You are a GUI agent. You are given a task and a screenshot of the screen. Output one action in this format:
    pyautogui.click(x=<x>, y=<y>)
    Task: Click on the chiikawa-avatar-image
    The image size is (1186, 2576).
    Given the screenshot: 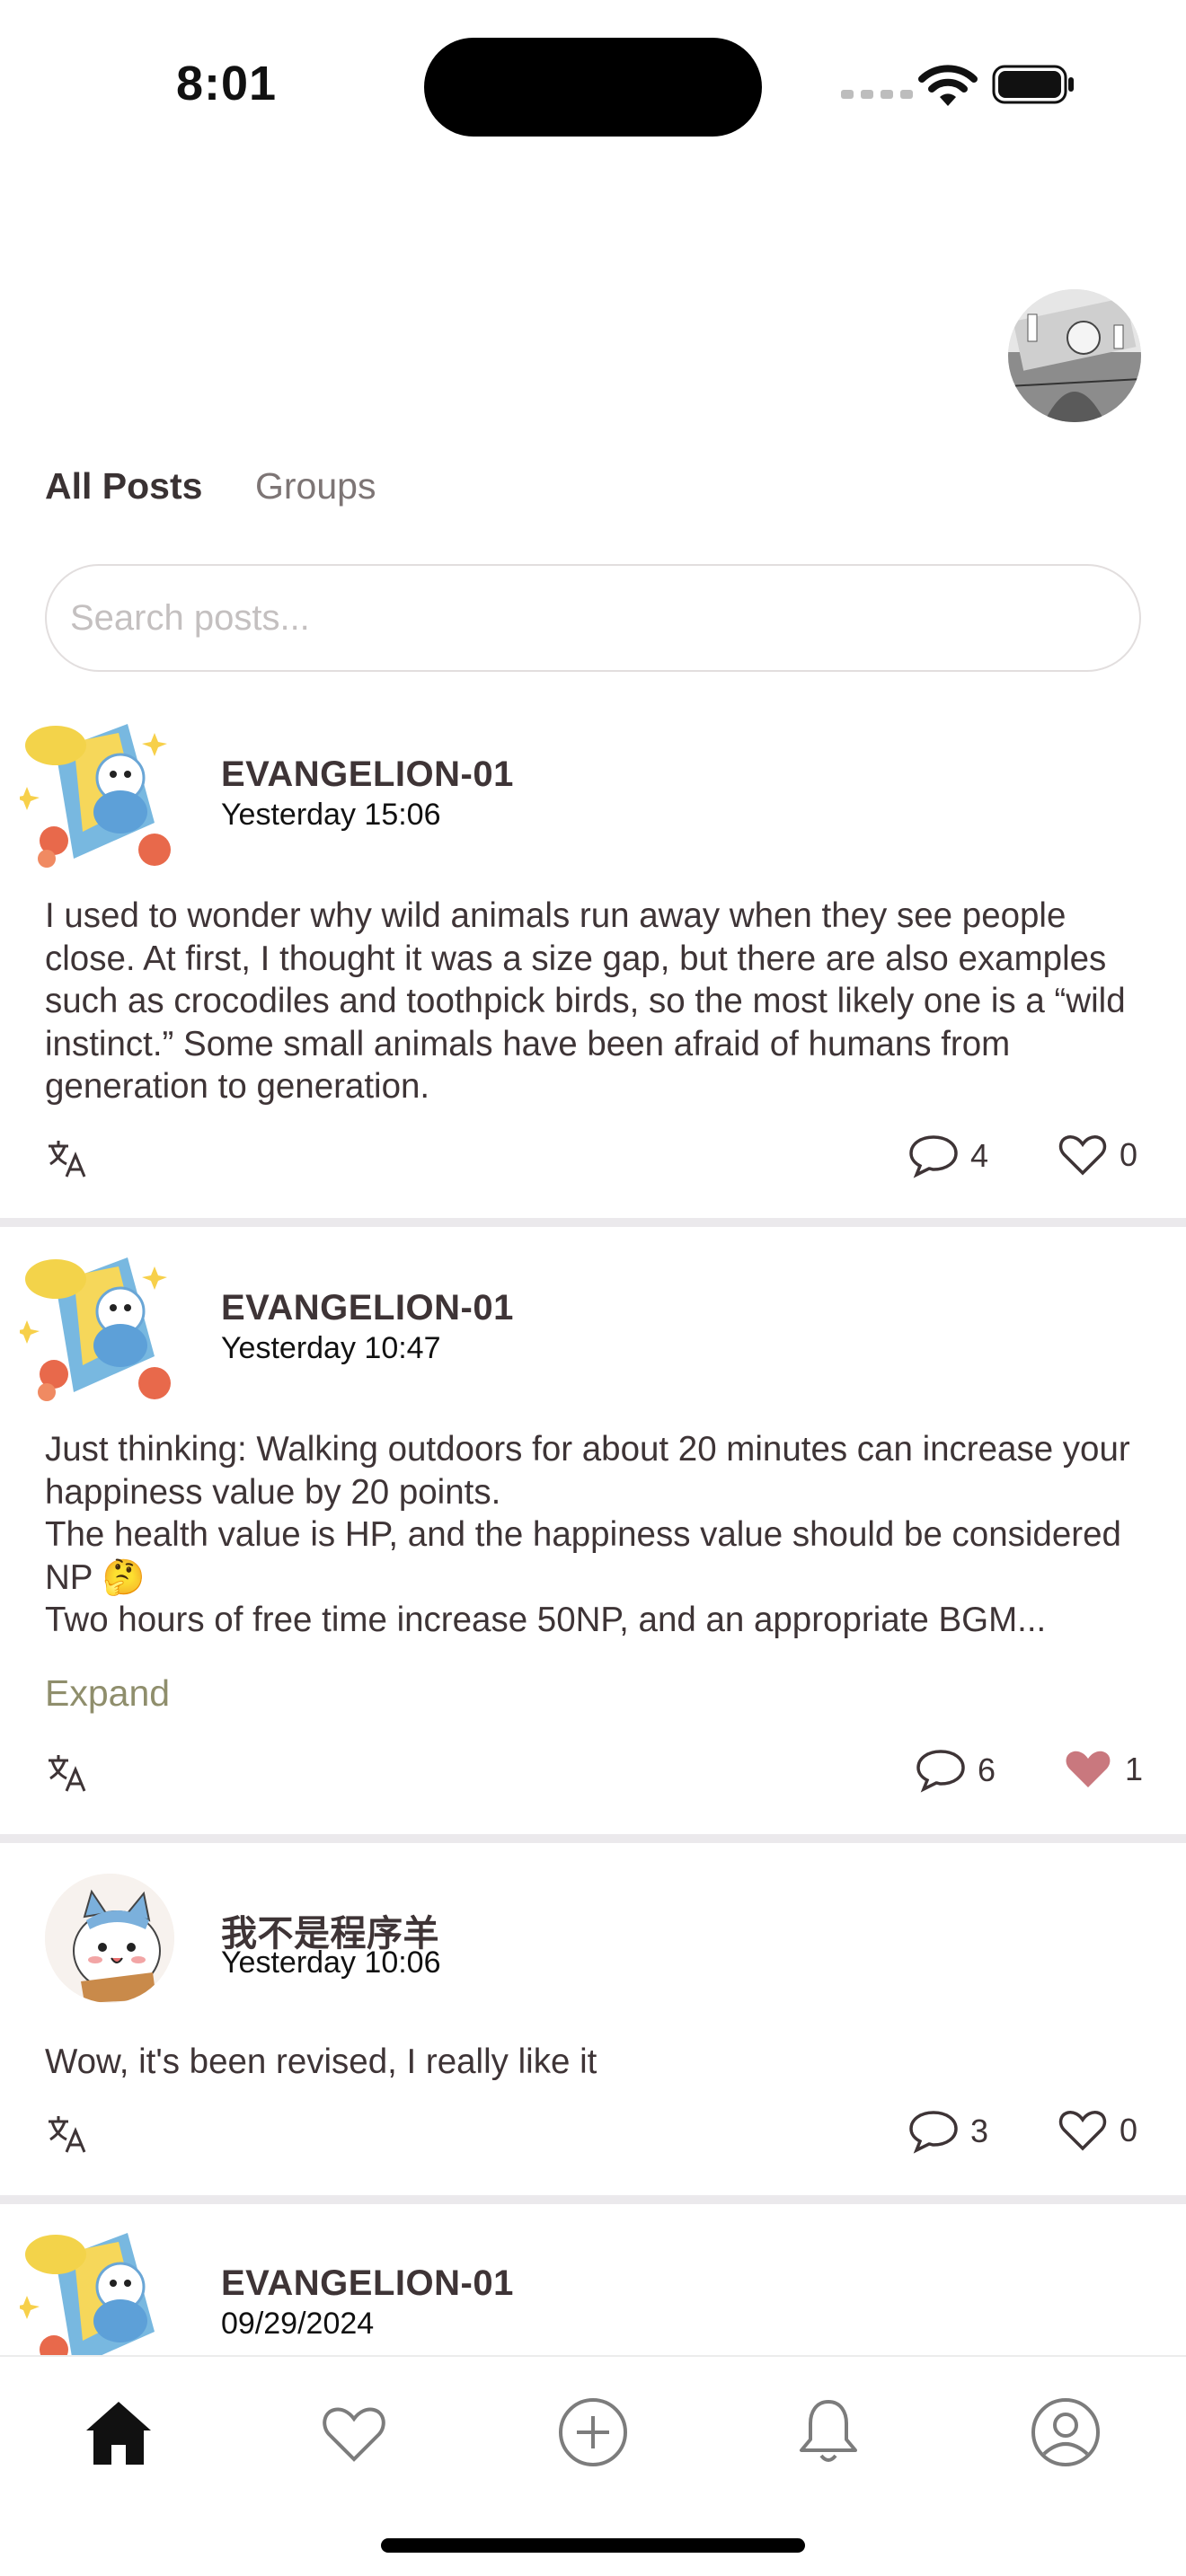 What is the action you would take?
    pyautogui.click(x=109, y=1938)
    